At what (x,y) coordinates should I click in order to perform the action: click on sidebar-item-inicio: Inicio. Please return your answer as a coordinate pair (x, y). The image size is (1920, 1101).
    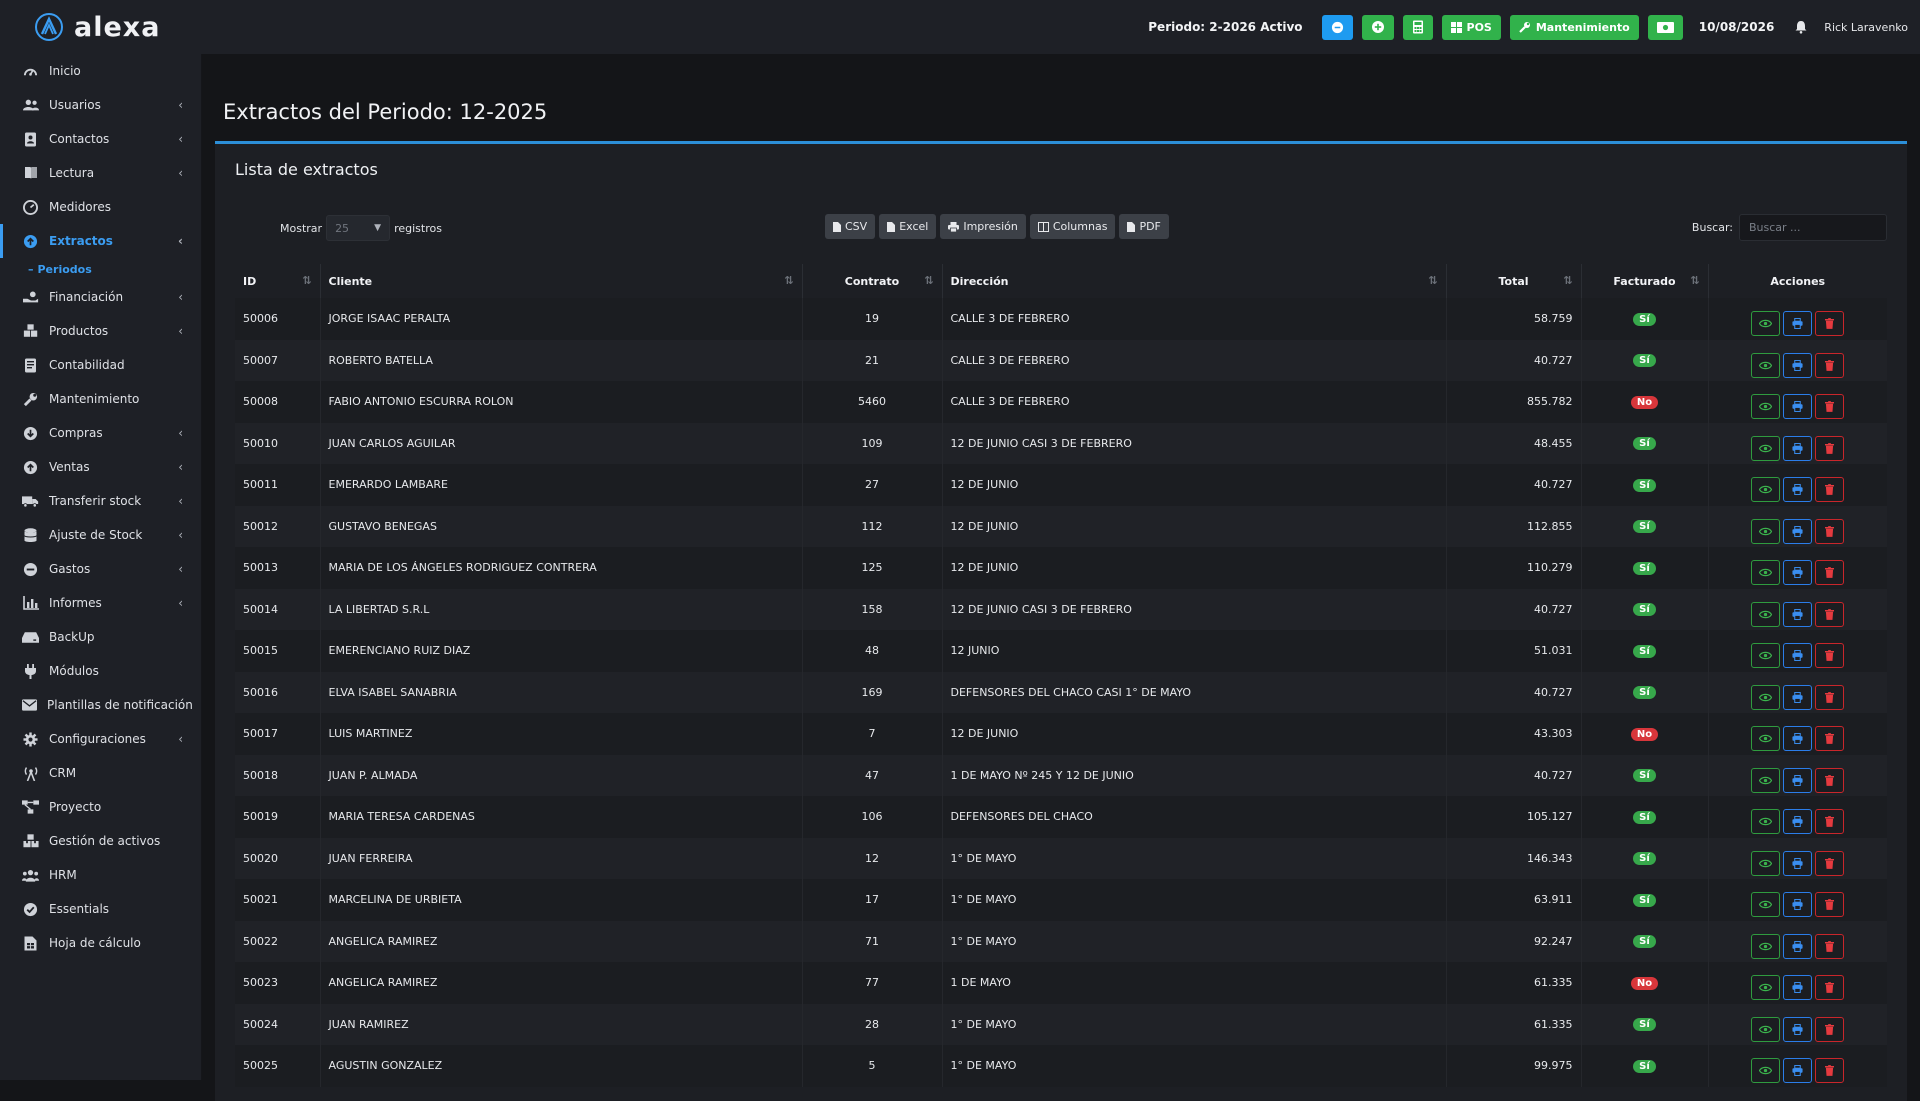
    Looking at the image, I should click on (100, 71).